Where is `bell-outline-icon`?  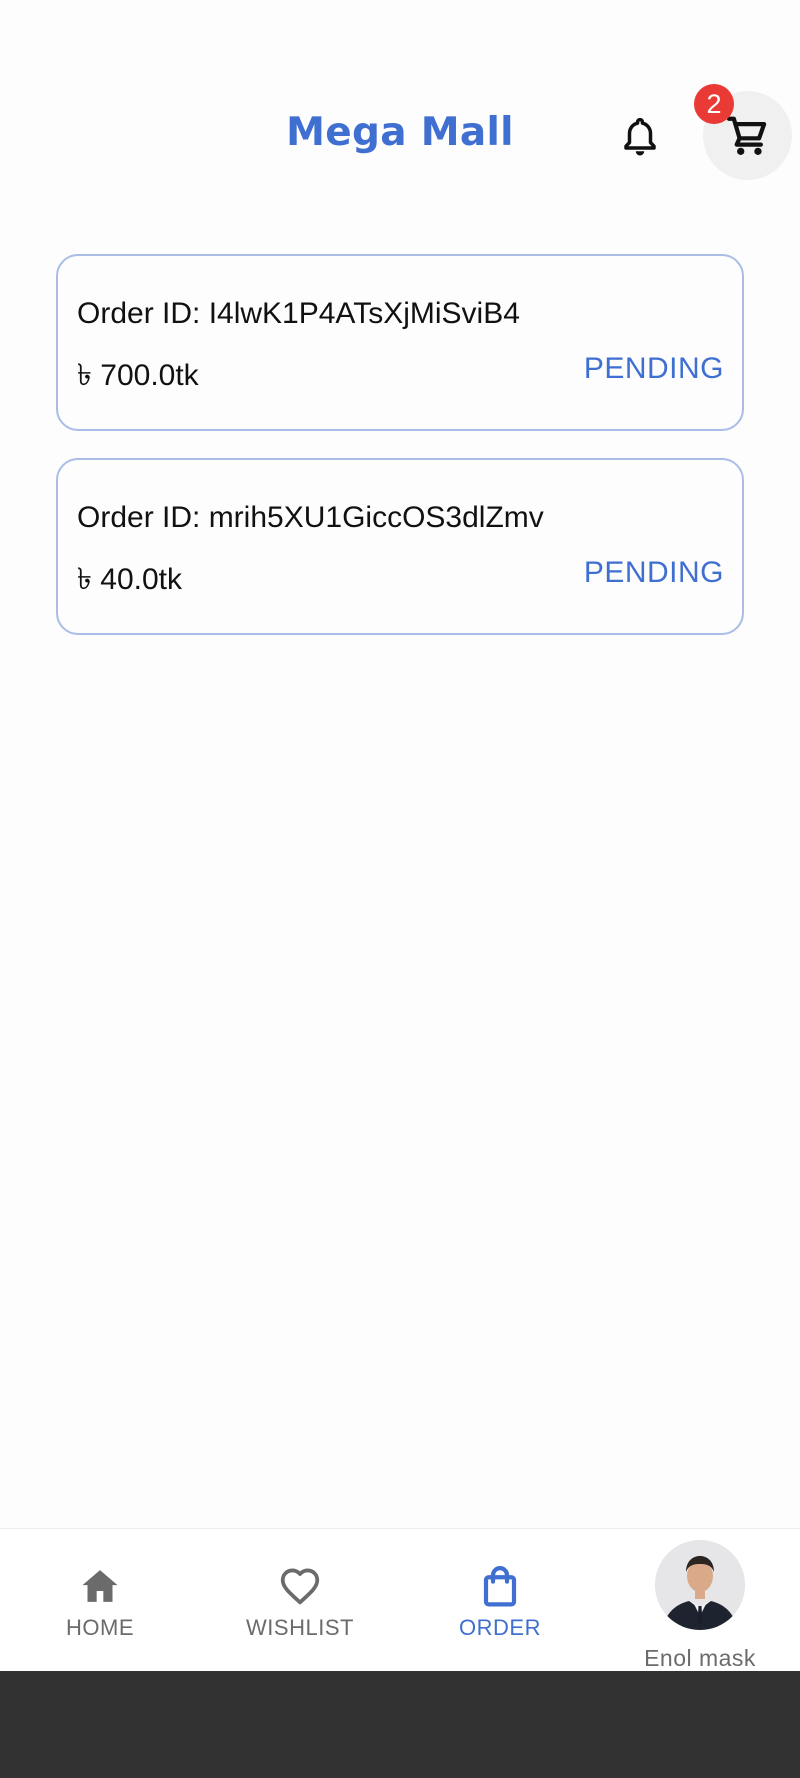
bell-outline-icon is located at coordinates (640, 136).